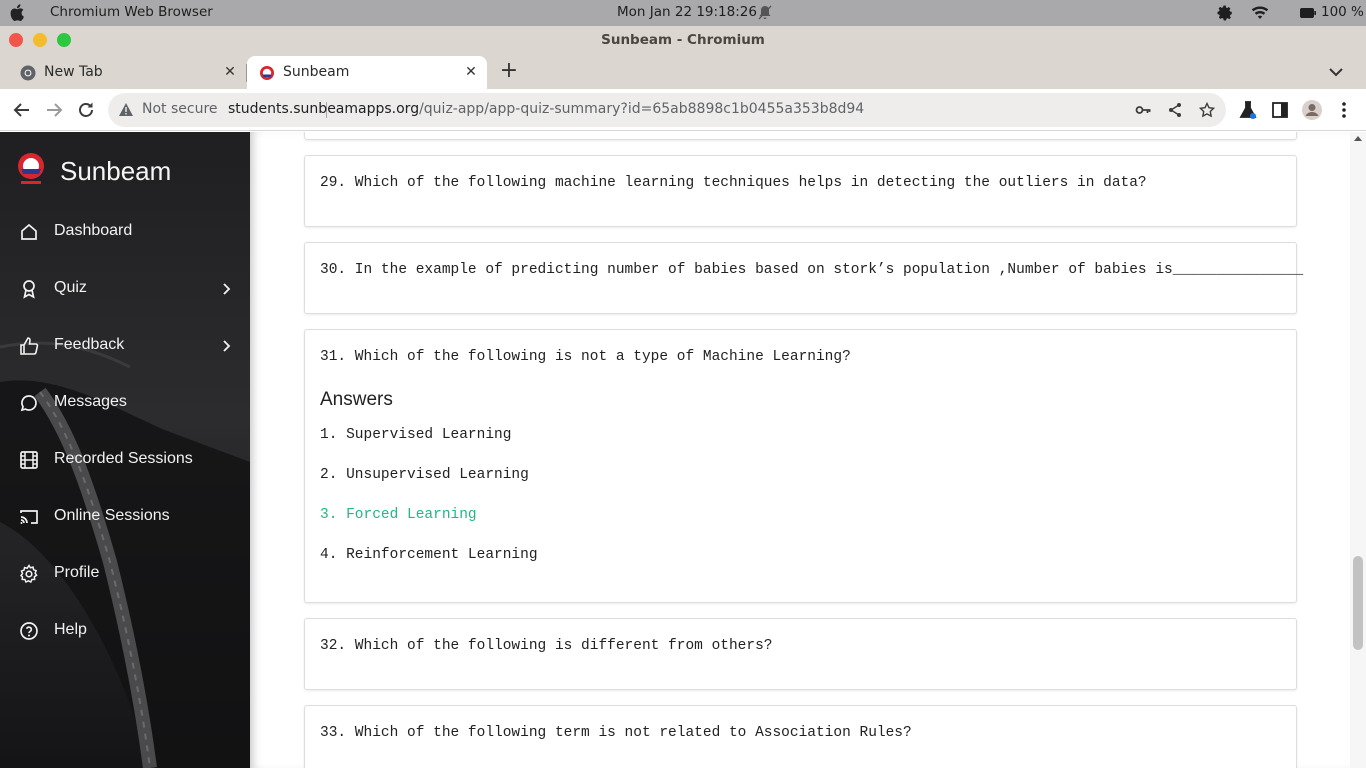 This screenshot has height=768, width=1366. What do you see at coordinates (1344, 110) in the screenshot?
I see `more-menu-icon` at bounding box center [1344, 110].